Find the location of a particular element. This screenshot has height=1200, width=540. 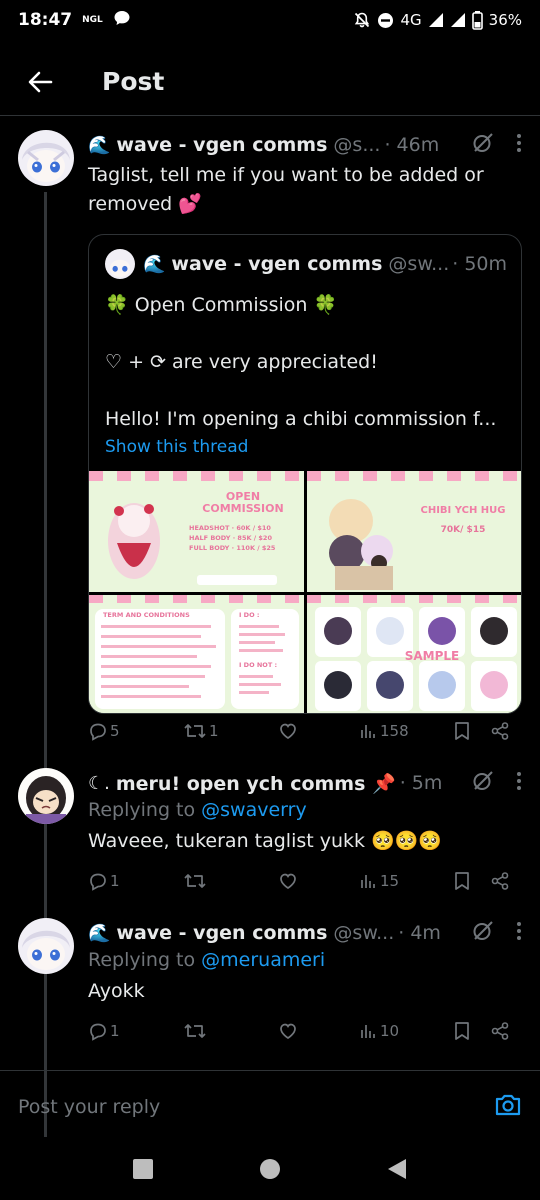

back-button is located at coordinates (40, 82).